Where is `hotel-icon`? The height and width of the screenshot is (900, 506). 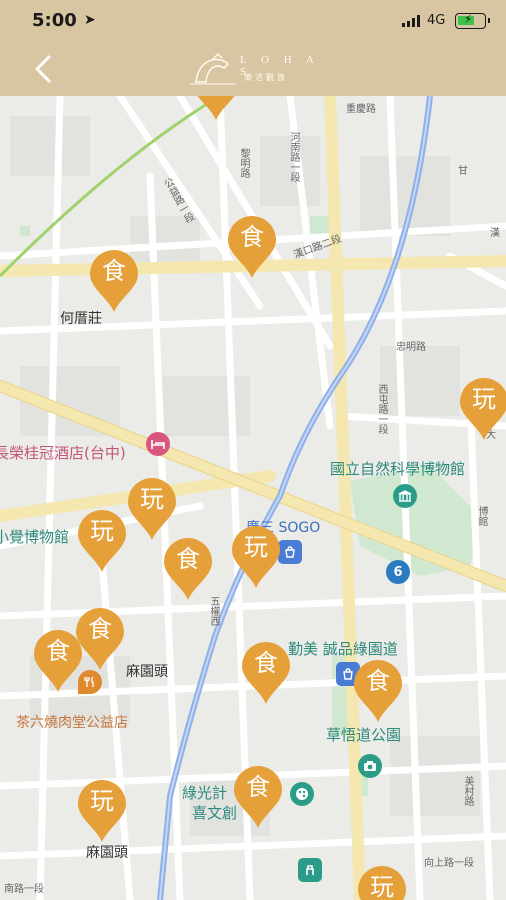
hotel-icon is located at coordinates (158, 444).